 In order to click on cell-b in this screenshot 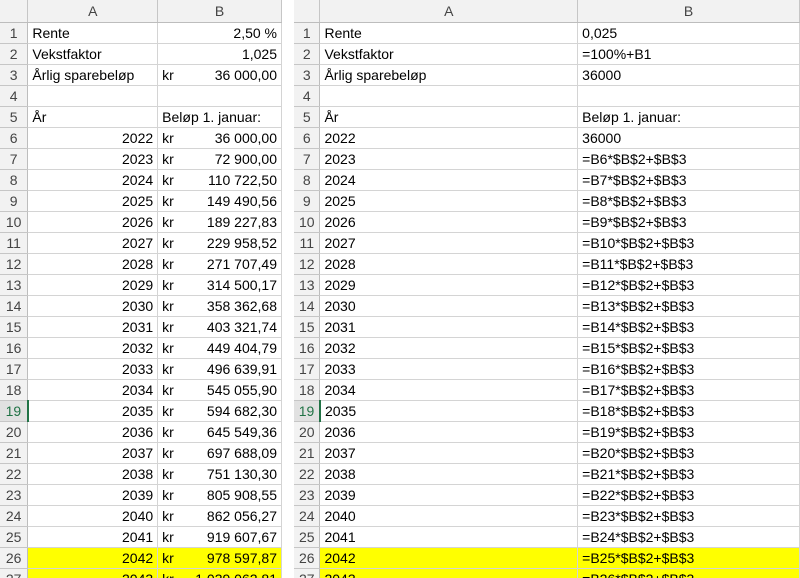, I will do `click(219, 96)`.